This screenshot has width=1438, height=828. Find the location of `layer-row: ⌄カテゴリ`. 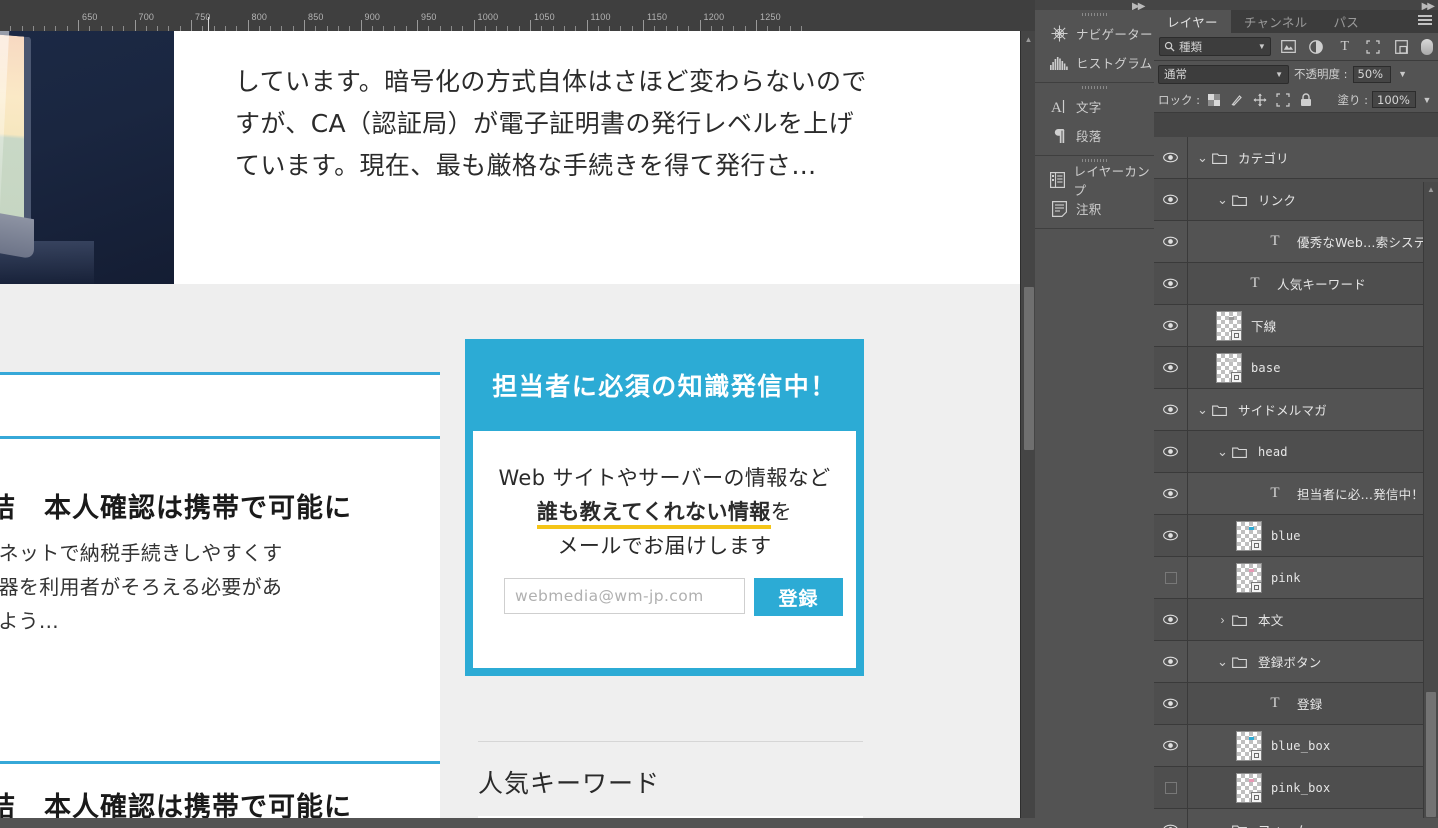

layer-row: ⌄カテゴリ is located at coordinates (1296, 158).